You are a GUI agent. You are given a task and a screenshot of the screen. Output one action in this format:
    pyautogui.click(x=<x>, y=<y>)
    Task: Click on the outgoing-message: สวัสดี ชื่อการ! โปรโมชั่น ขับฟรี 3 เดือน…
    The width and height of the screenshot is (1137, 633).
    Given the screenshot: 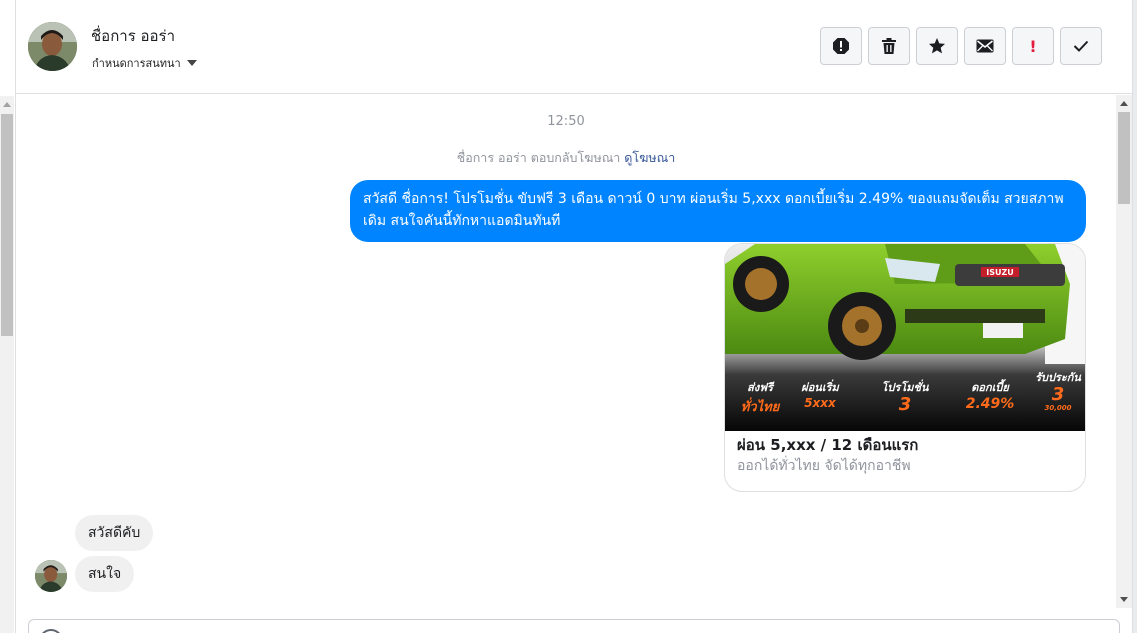 What is the action you would take?
    pyautogui.click(x=718, y=211)
    